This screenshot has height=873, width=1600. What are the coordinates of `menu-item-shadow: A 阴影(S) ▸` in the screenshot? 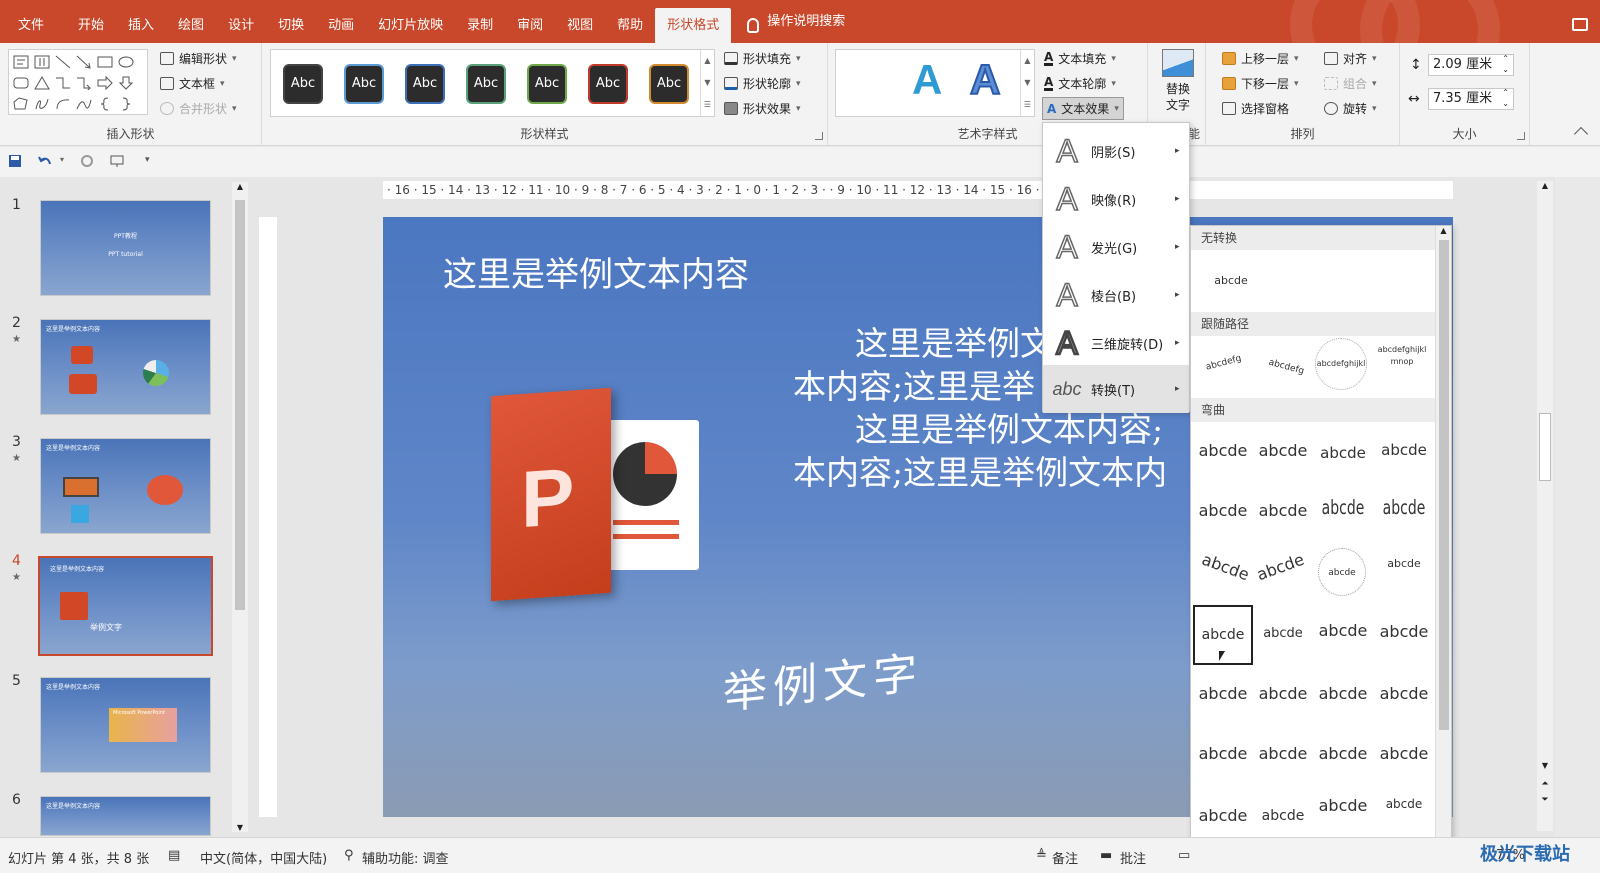 It's located at (1116, 151).